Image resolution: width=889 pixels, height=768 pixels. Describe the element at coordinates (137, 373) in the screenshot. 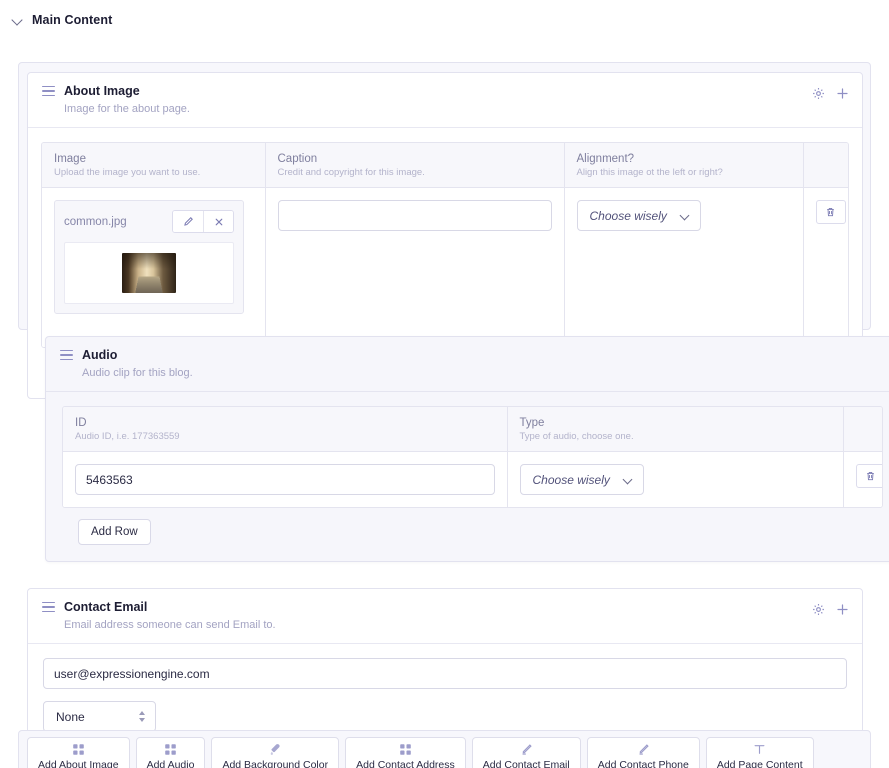

I see `audio-subtitle: Audio clip for this blog.` at that location.